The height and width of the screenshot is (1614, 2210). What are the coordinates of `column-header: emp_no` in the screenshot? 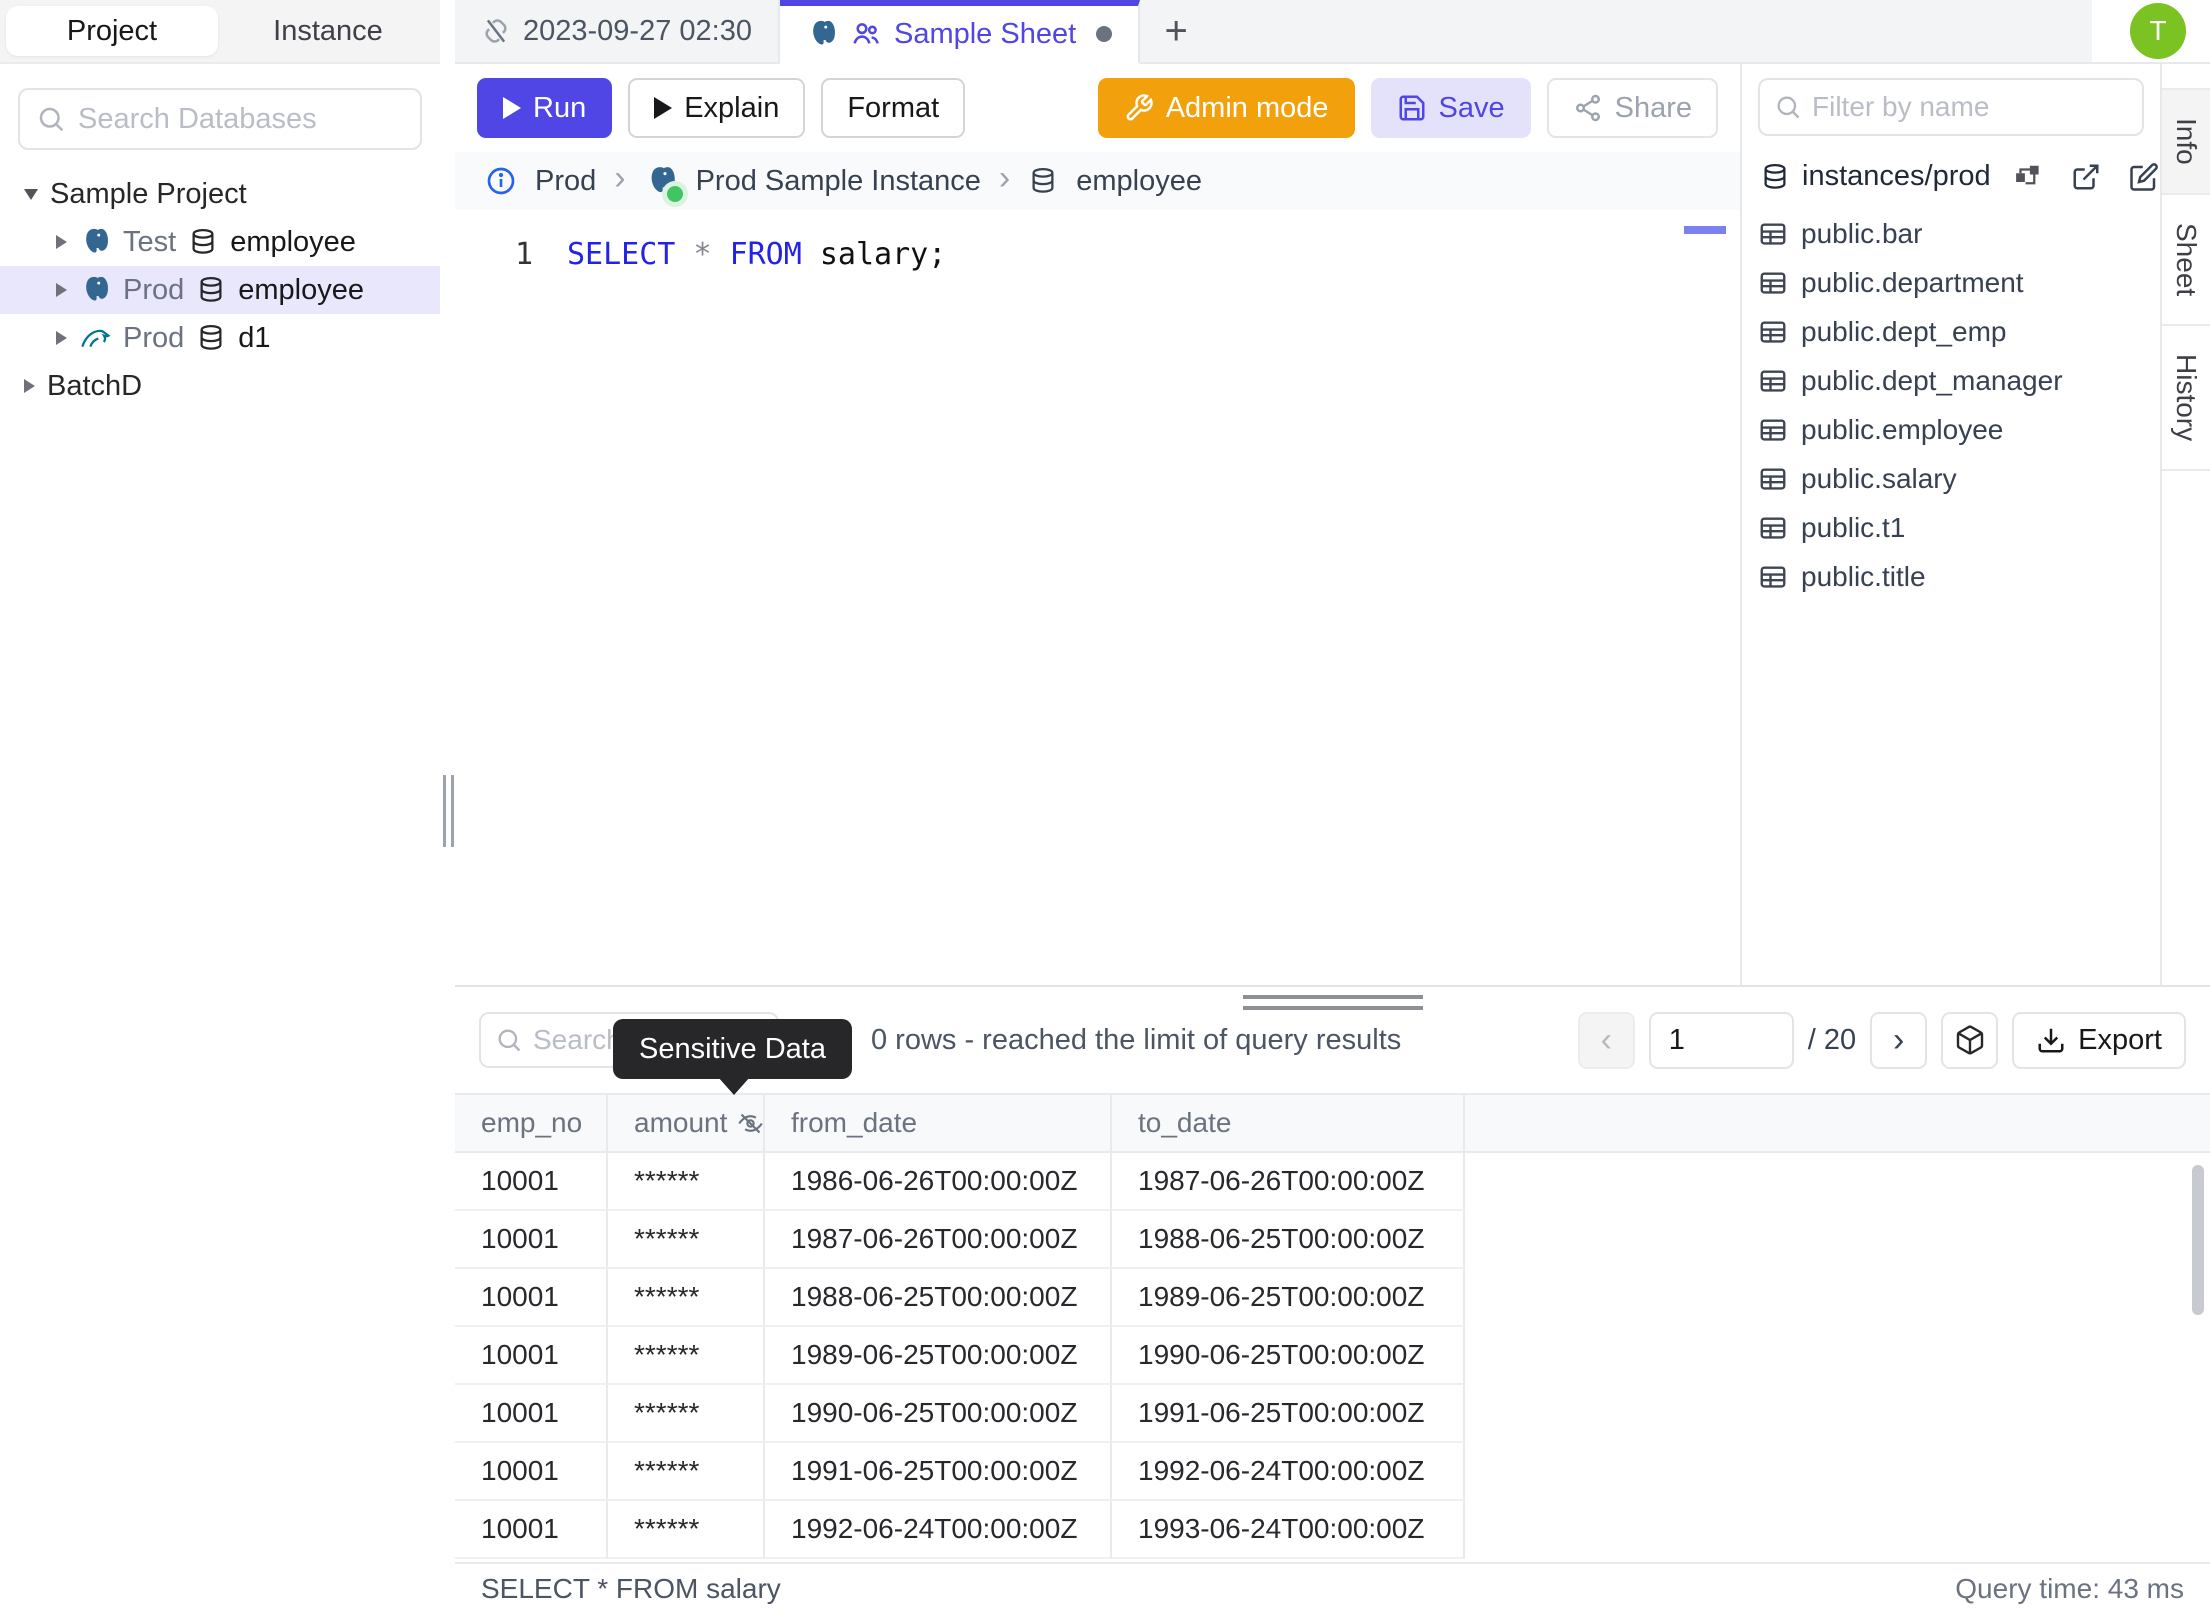 It's located at (531, 1123).